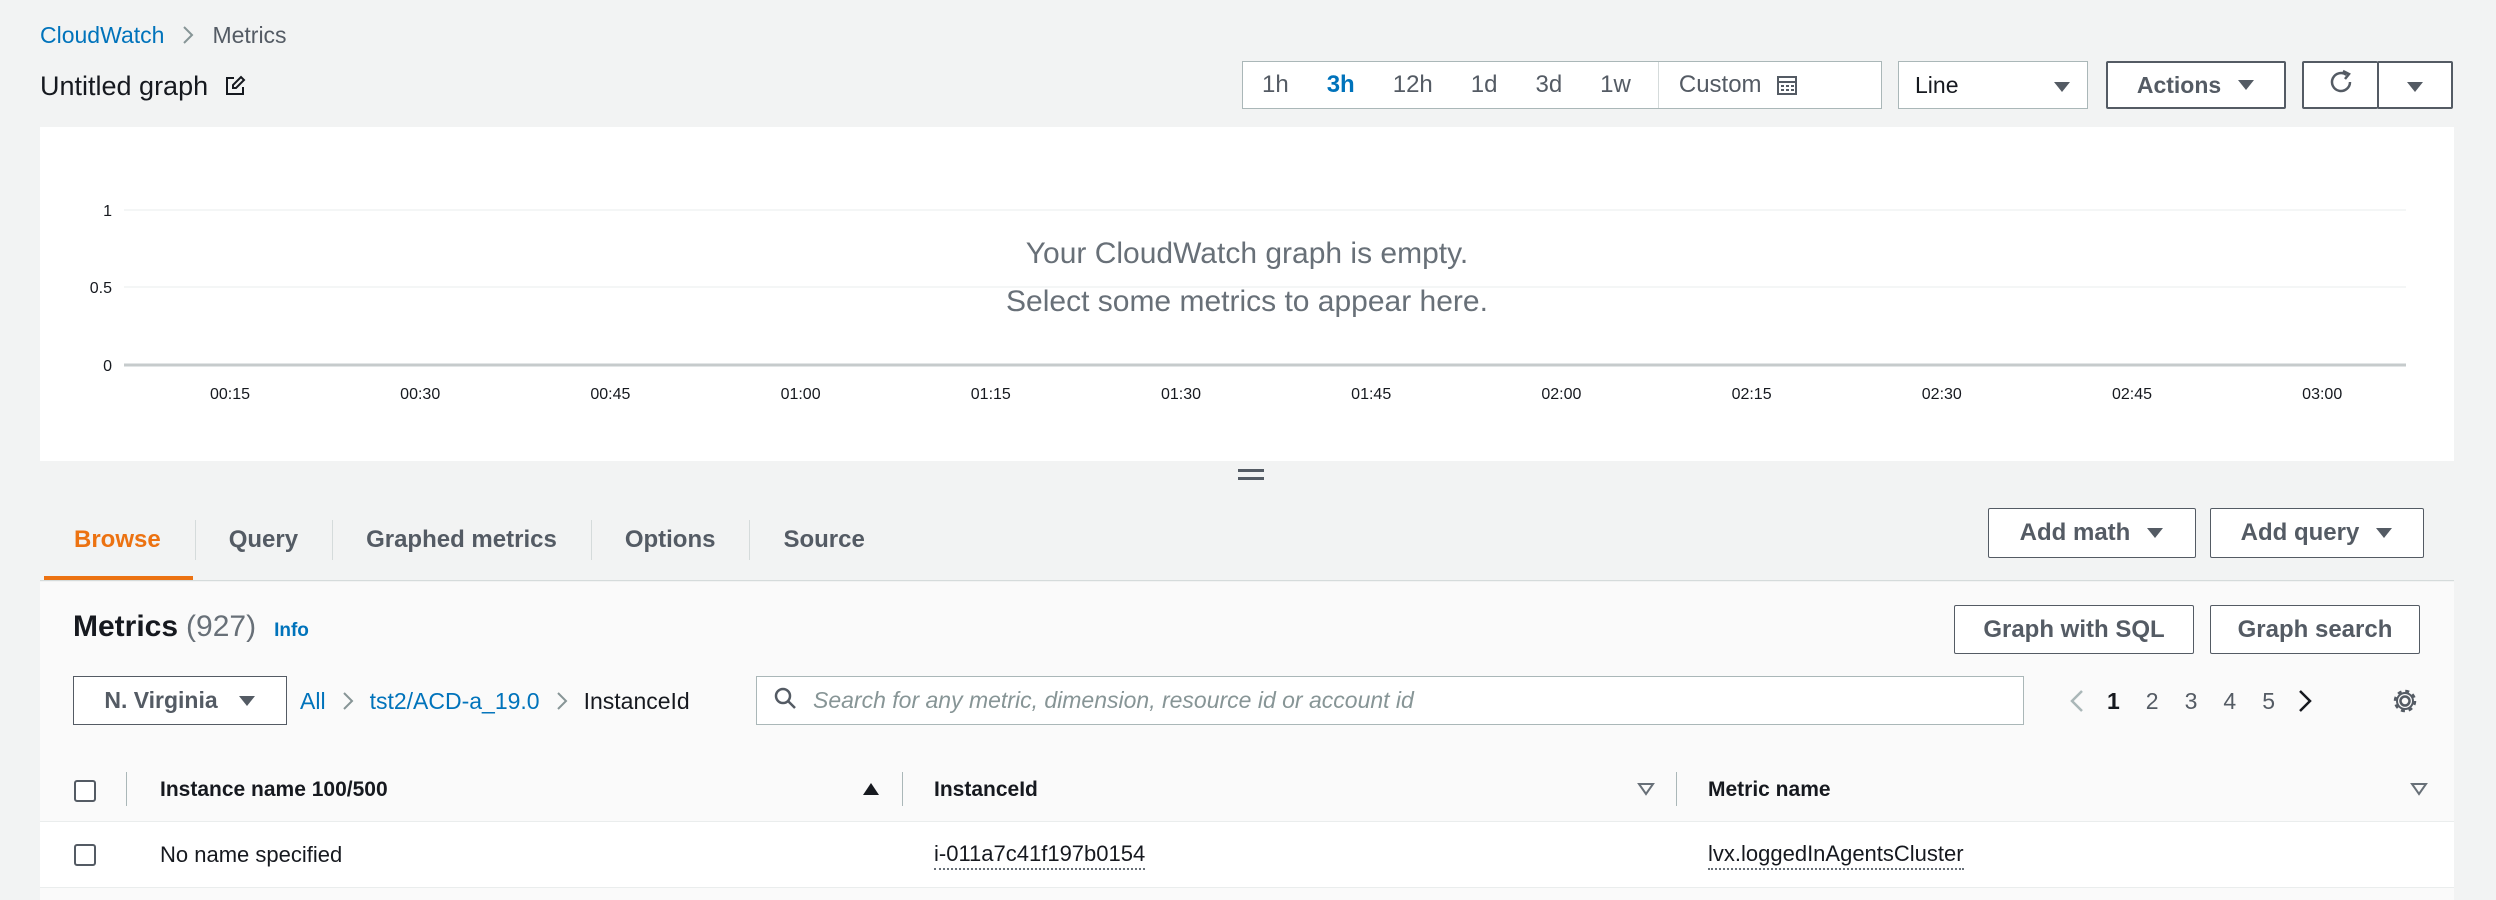  Describe the element at coordinates (1752, 394) in the screenshot. I see `x-tick-label: 02:15` at that location.